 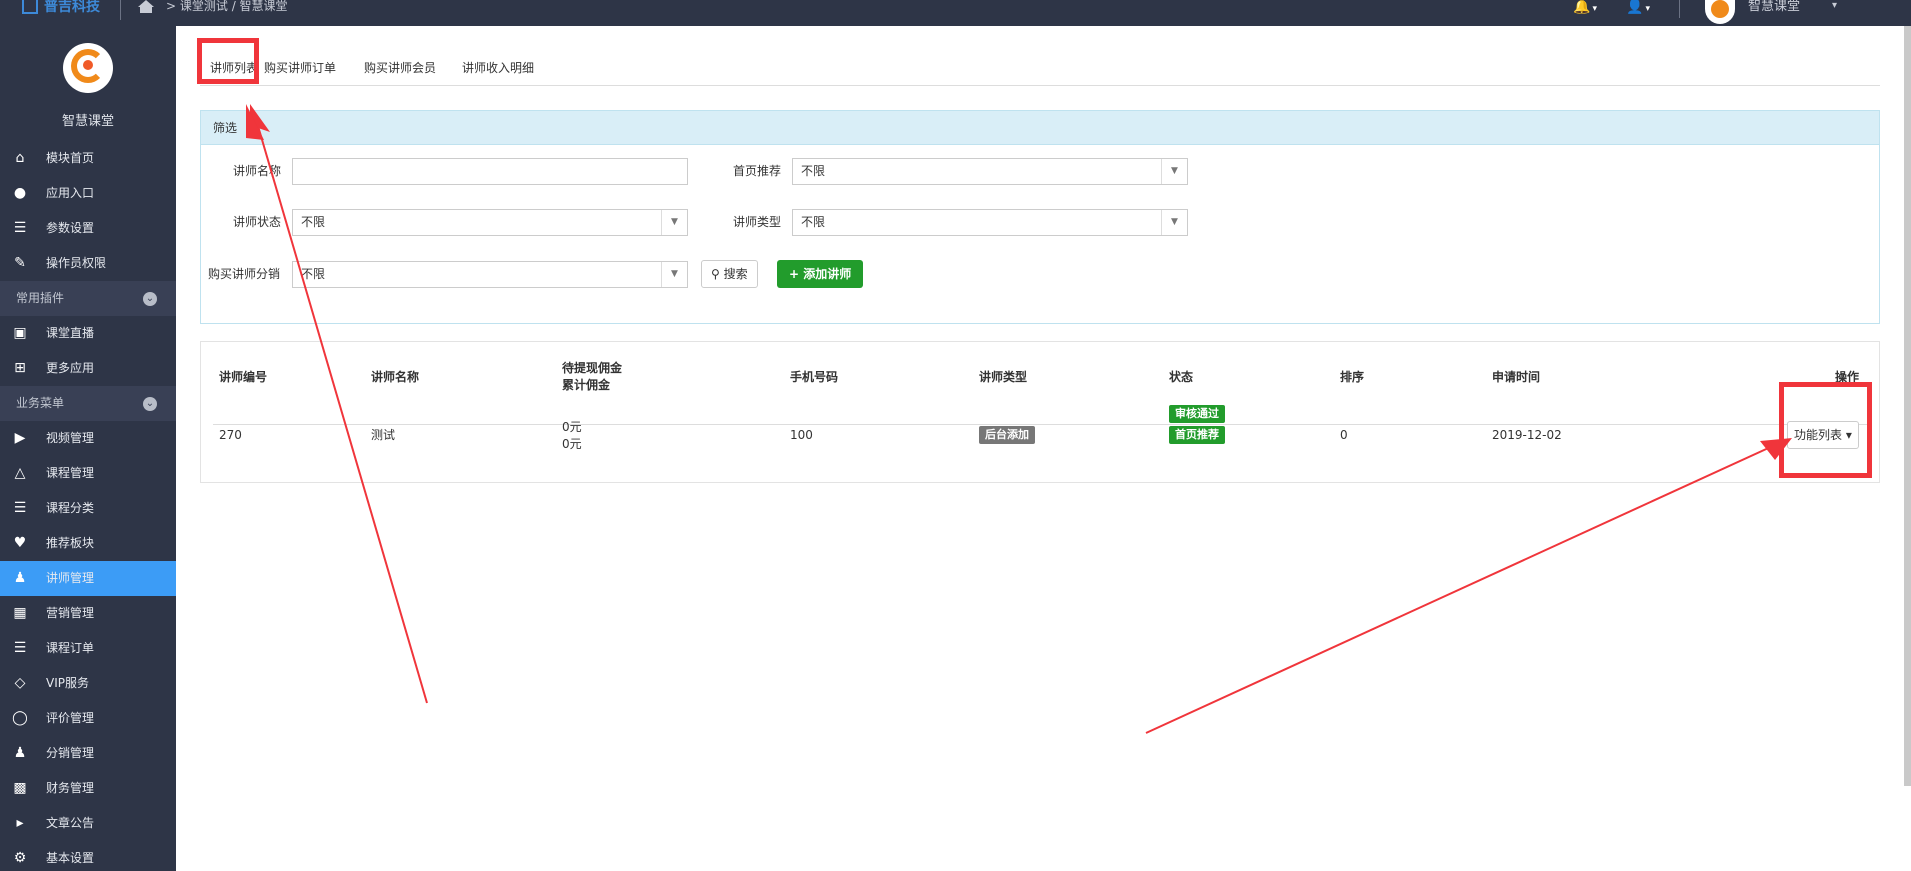 What do you see at coordinates (572, 427) in the screenshot?
I see `cell-pending: 0元` at bounding box center [572, 427].